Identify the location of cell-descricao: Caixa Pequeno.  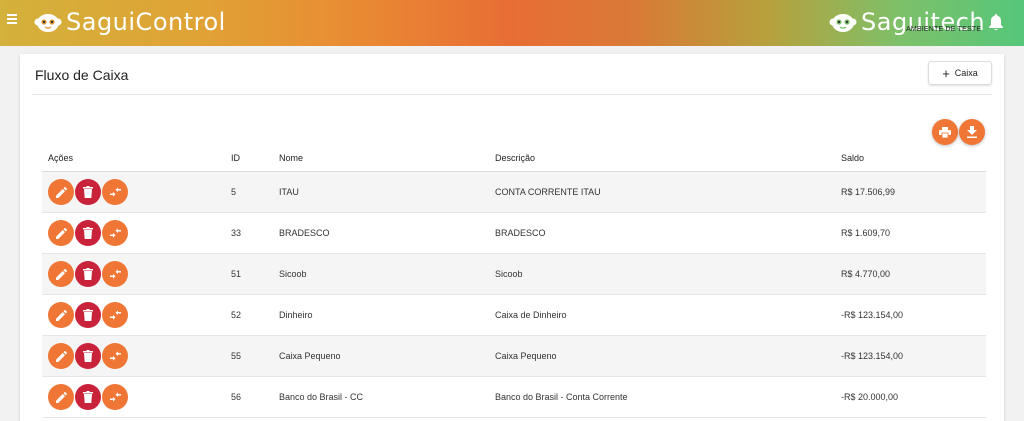
(526, 356).